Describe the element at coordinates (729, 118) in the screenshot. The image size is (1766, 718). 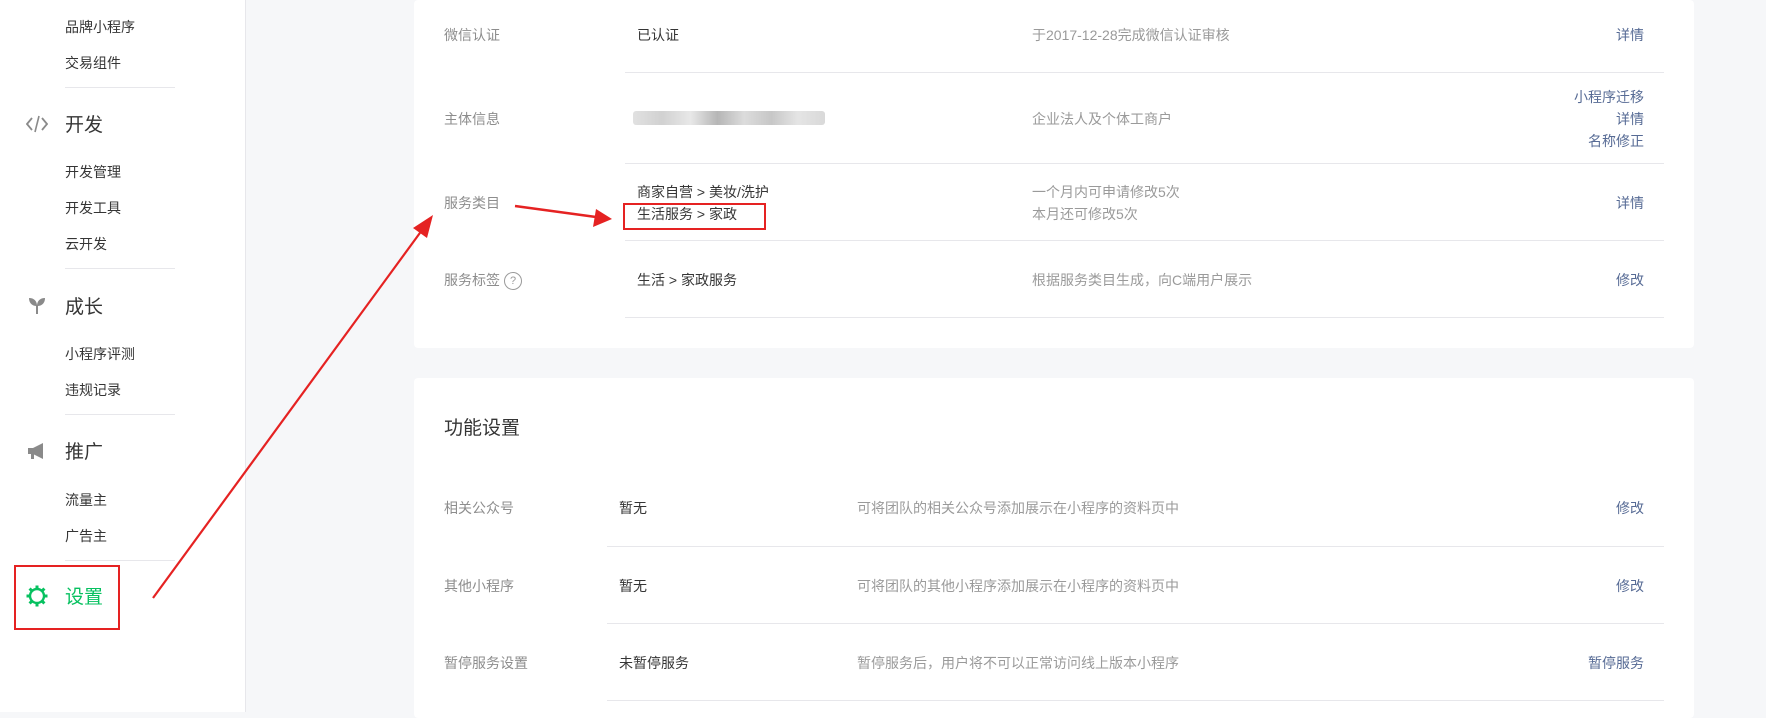
I see `entity-info-redacted` at that location.